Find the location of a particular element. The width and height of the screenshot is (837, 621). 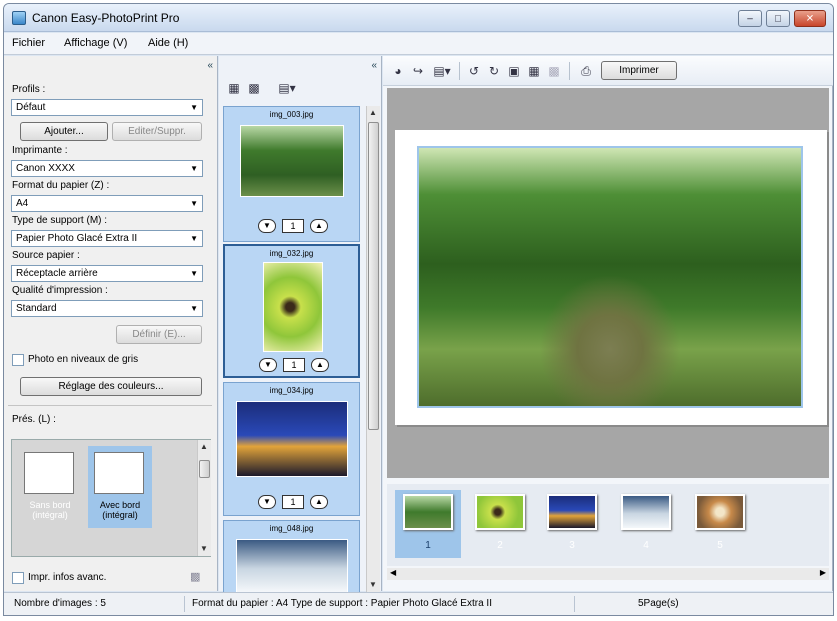

minimize-button: – is located at coordinates (750, 18).